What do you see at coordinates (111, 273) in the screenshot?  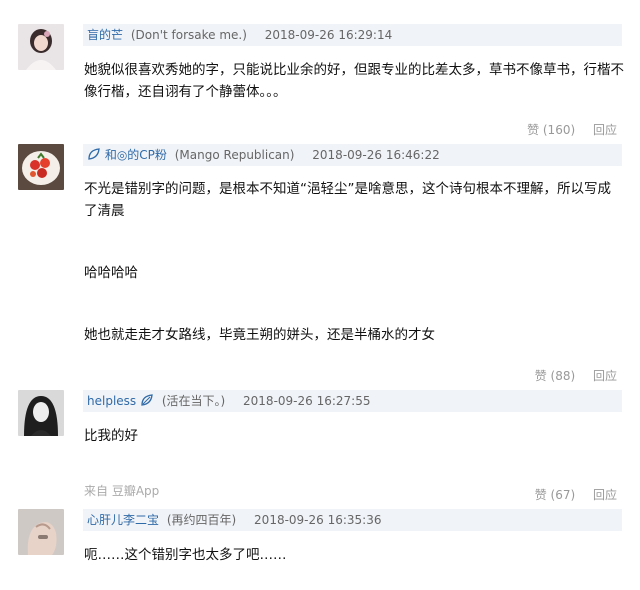 I see `comment-text: 哈哈哈哈` at bounding box center [111, 273].